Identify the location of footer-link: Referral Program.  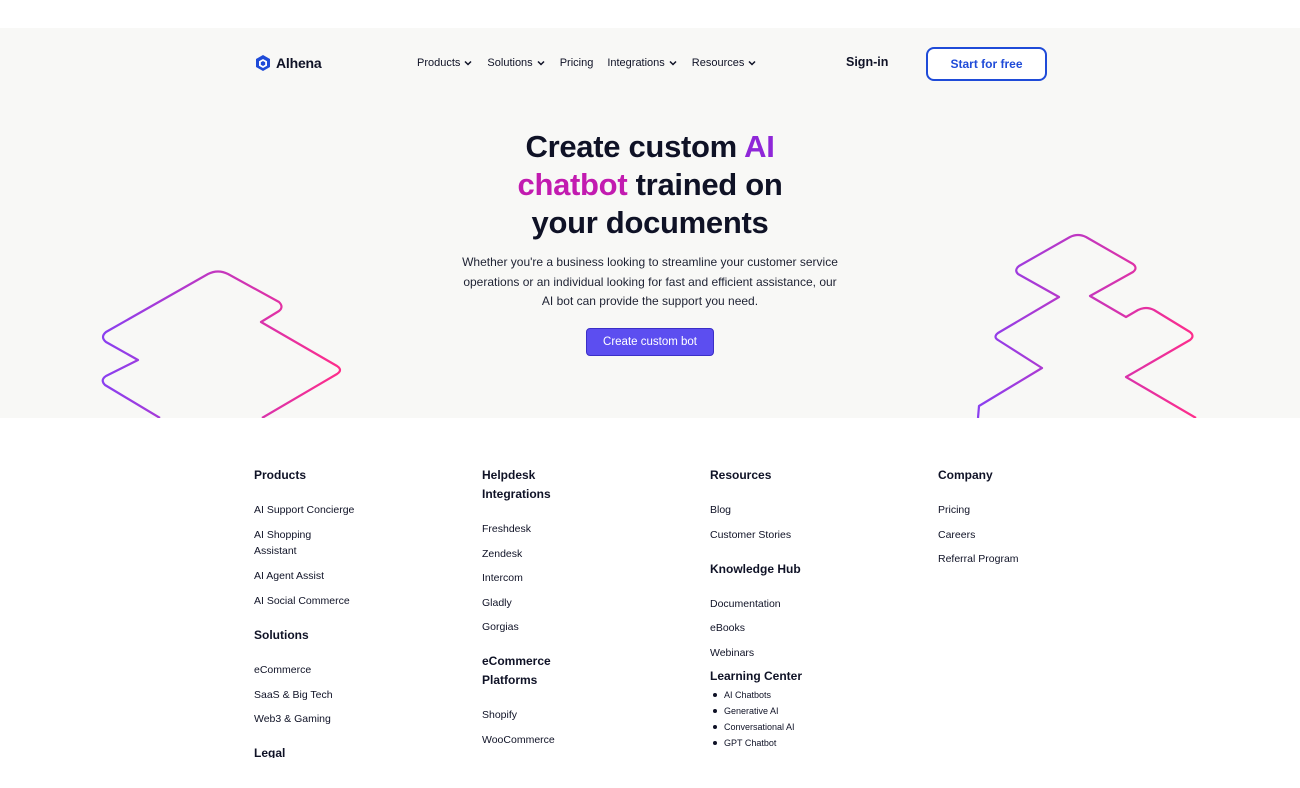
(1018, 559).